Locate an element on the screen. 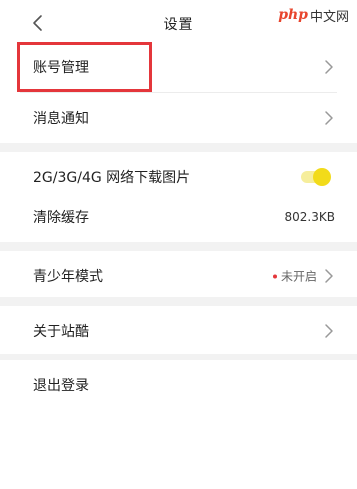 This screenshot has height=489, width=357. top-bar: 设置 php 中文网 is located at coordinates (178, 22).